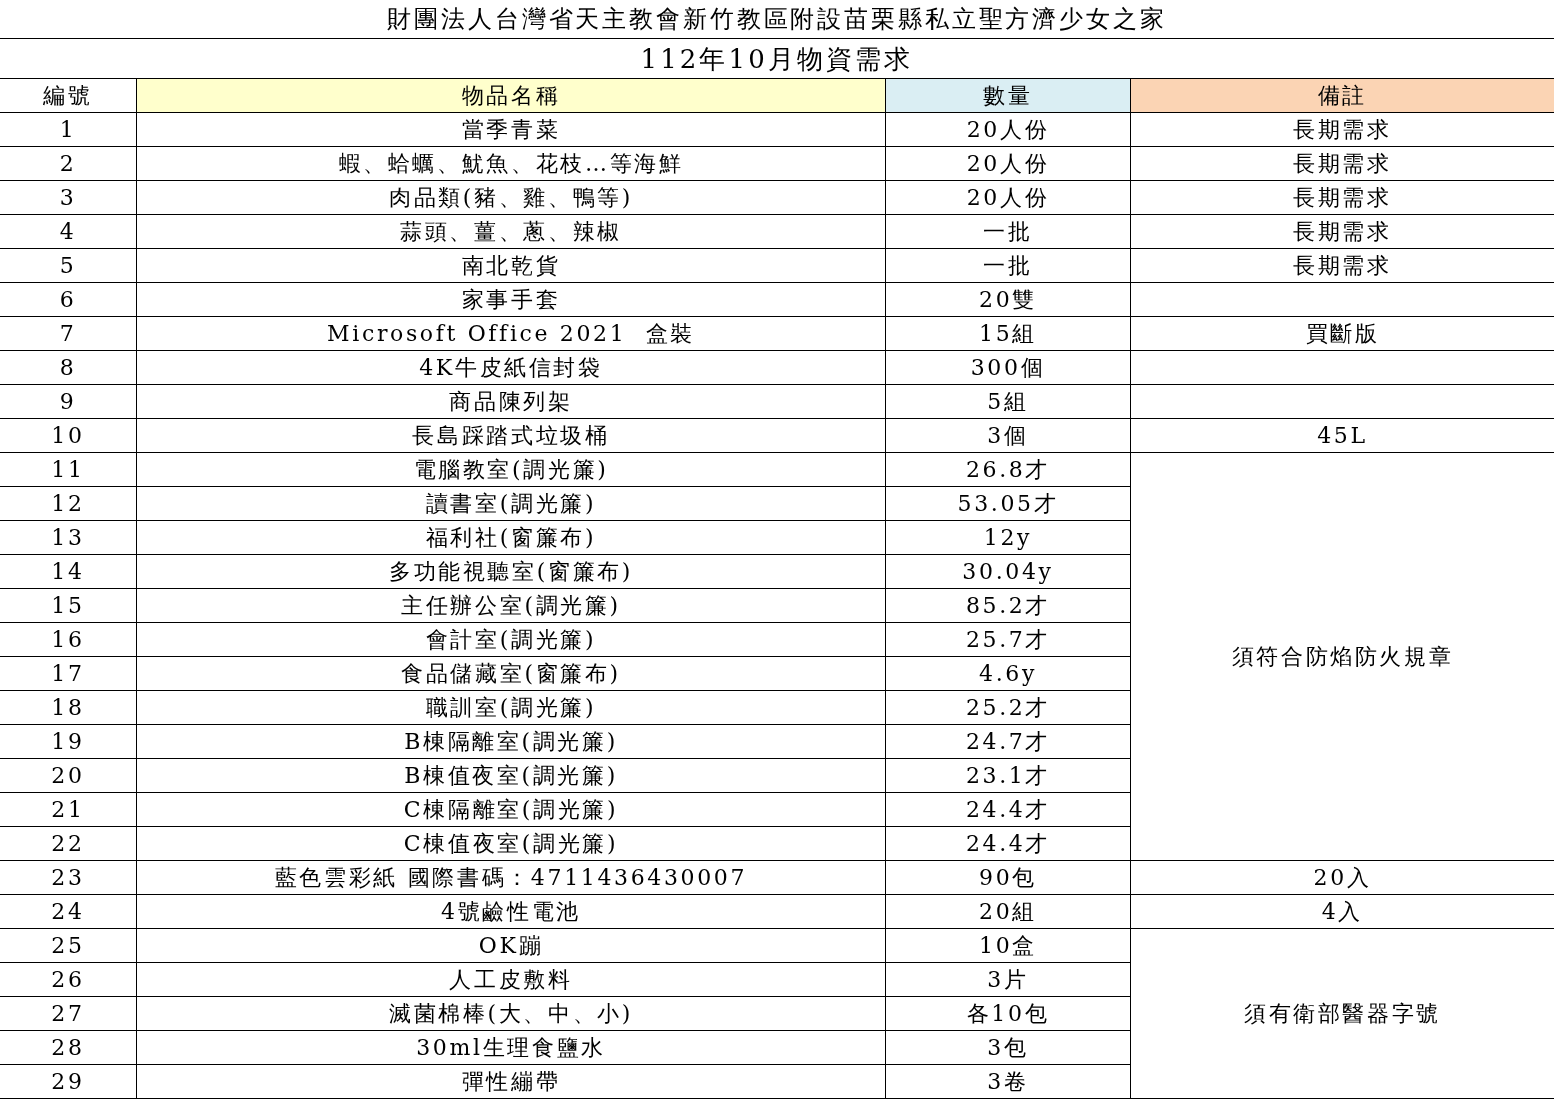 Image resolution: width=1554 pixels, height=1099 pixels. Describe the element at coordinates (511, 198) in the screenshot. I see `table-cell: 肉品類(豬、雞、鴨等)` at that location.